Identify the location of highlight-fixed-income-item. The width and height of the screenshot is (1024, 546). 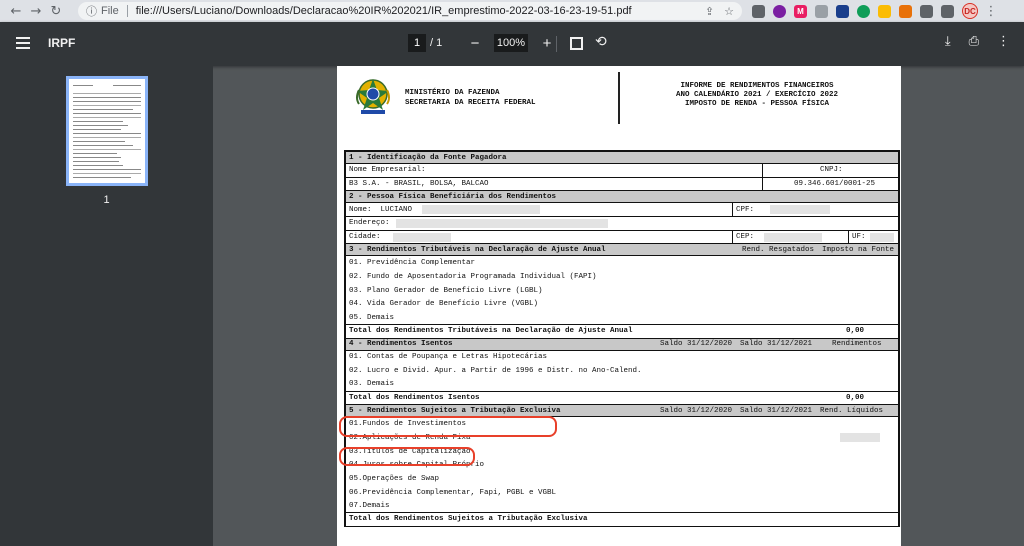
(407, 456).